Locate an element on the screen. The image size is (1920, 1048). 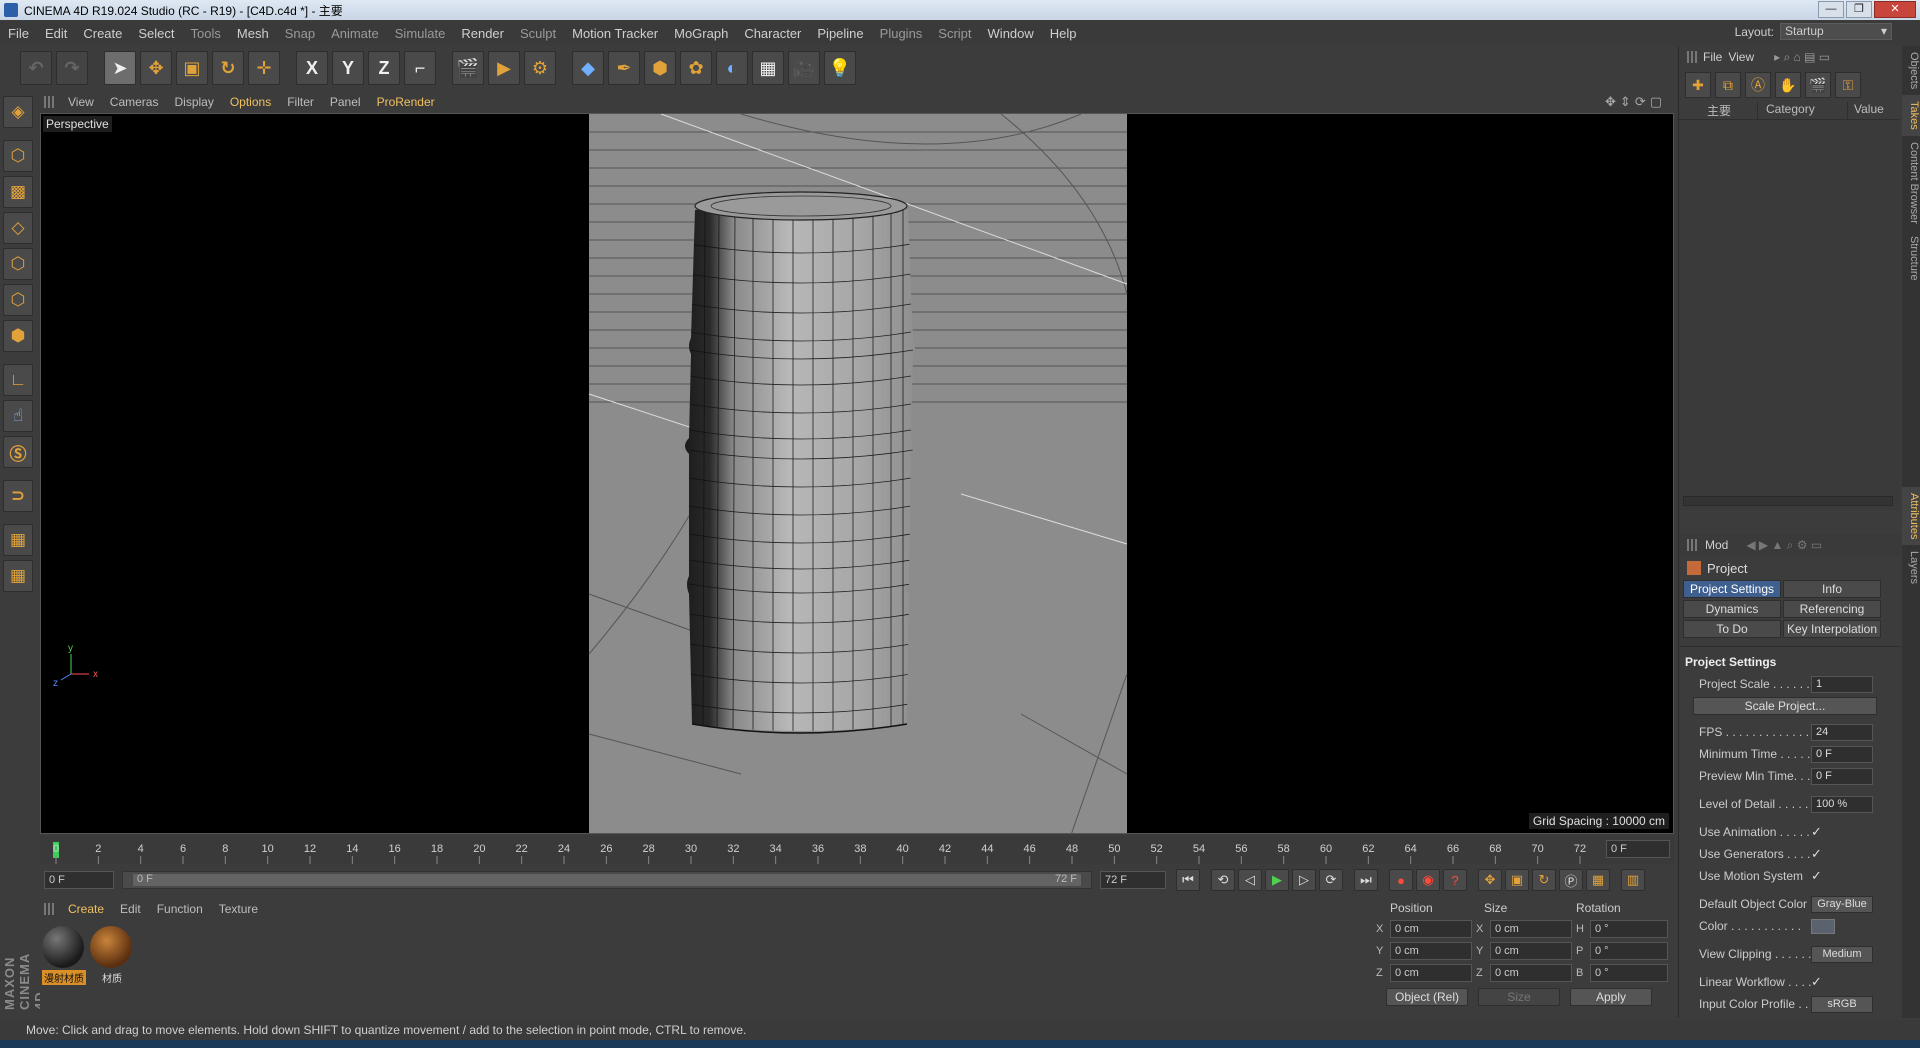
side-tab-content-browser: Content Browser is located at coordinates (1911, 183).